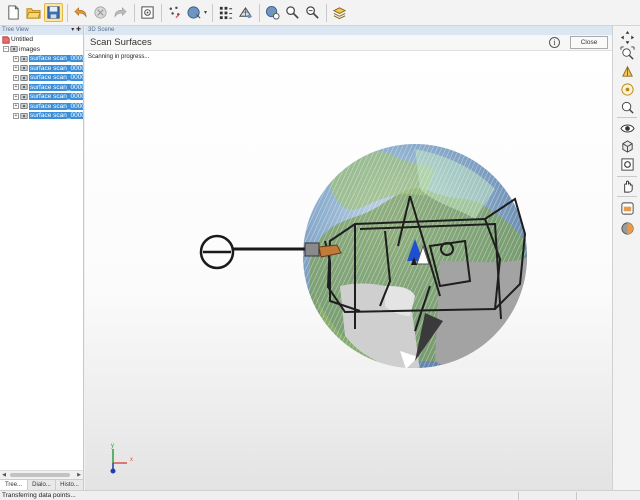 This screenshot has width=640, height=500. What do you see at coordinates (627, 107) in the screenshot?
I see `zoom-fit-icon` at bounding box center [627, 107].